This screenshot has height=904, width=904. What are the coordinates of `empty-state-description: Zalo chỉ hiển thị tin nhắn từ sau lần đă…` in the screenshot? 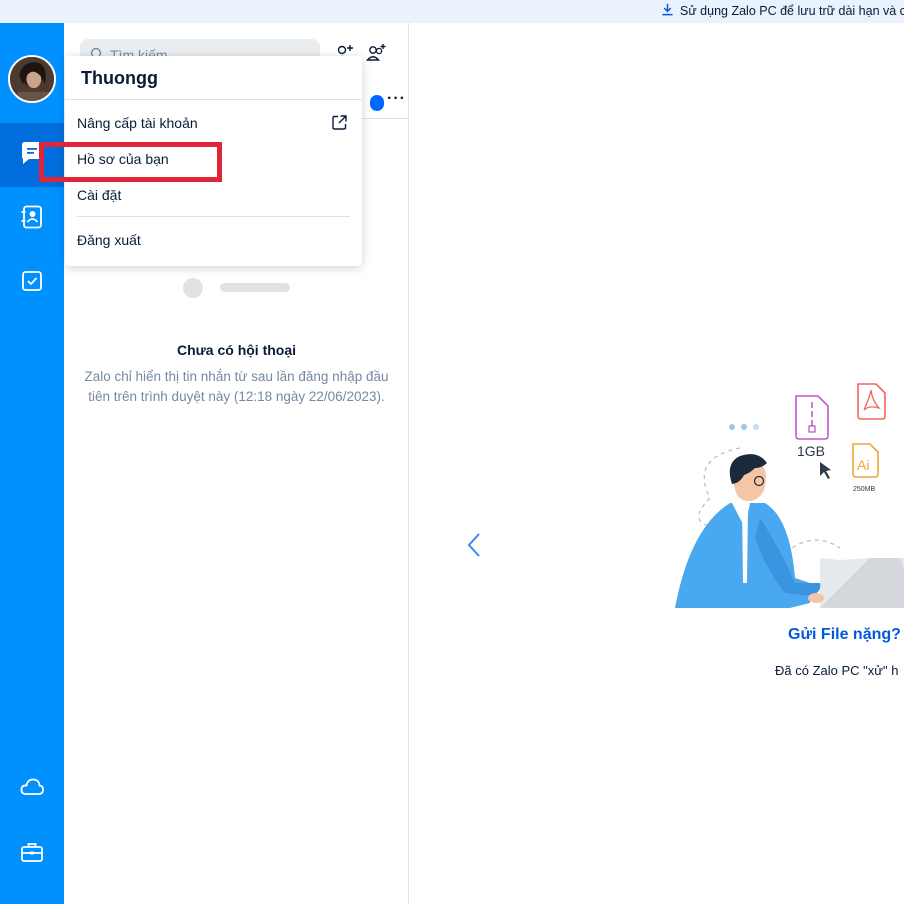 It's located at (236, 386).